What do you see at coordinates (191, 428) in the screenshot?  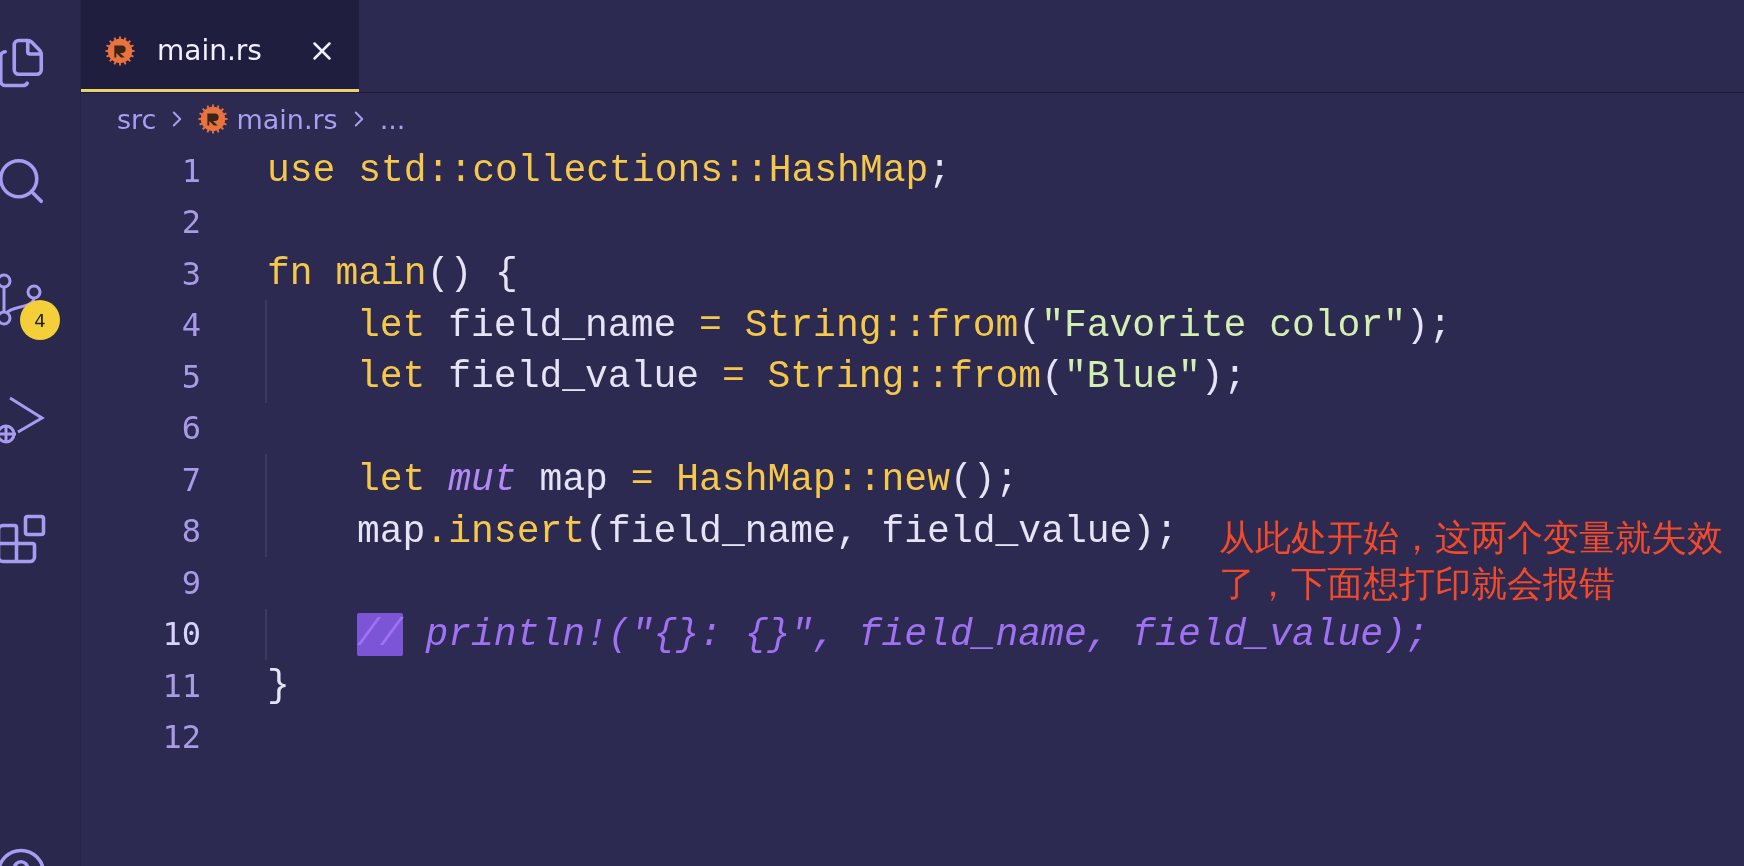 I see `line-number: 6` at bounding box center [191, 428].